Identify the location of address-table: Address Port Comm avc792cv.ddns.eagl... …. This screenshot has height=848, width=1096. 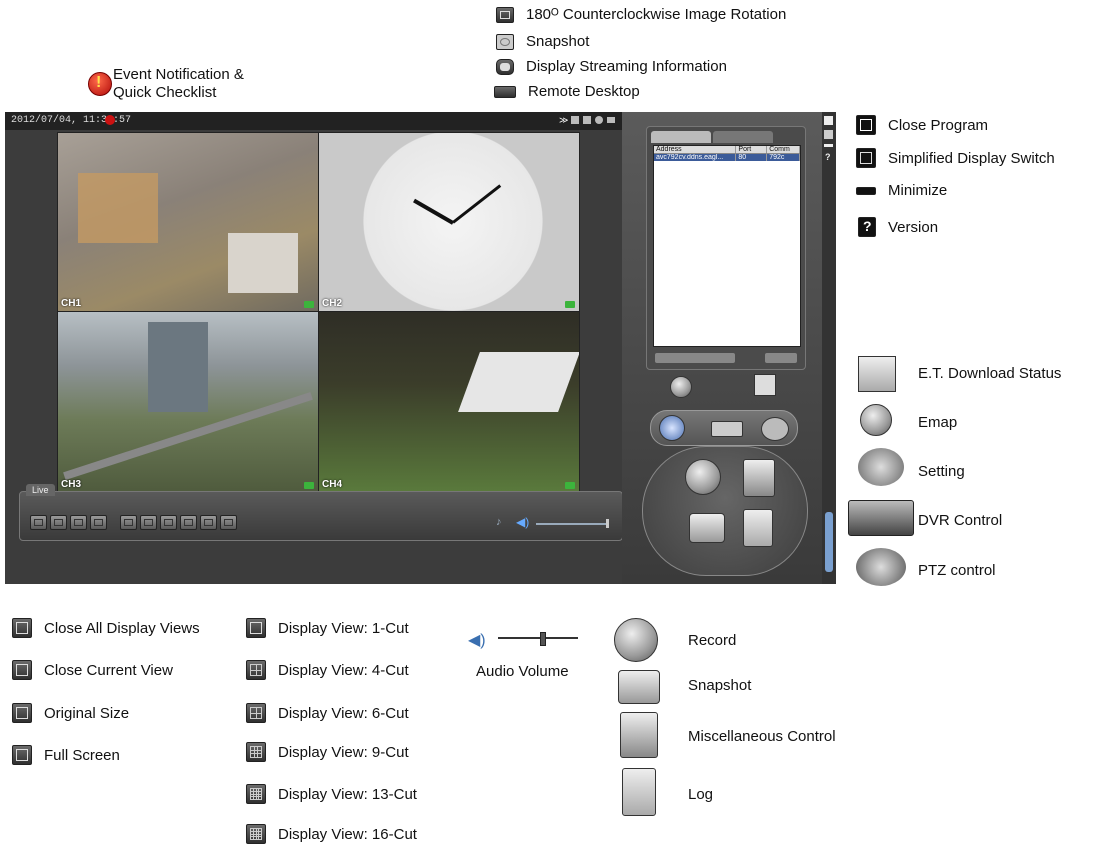
(727, 246).